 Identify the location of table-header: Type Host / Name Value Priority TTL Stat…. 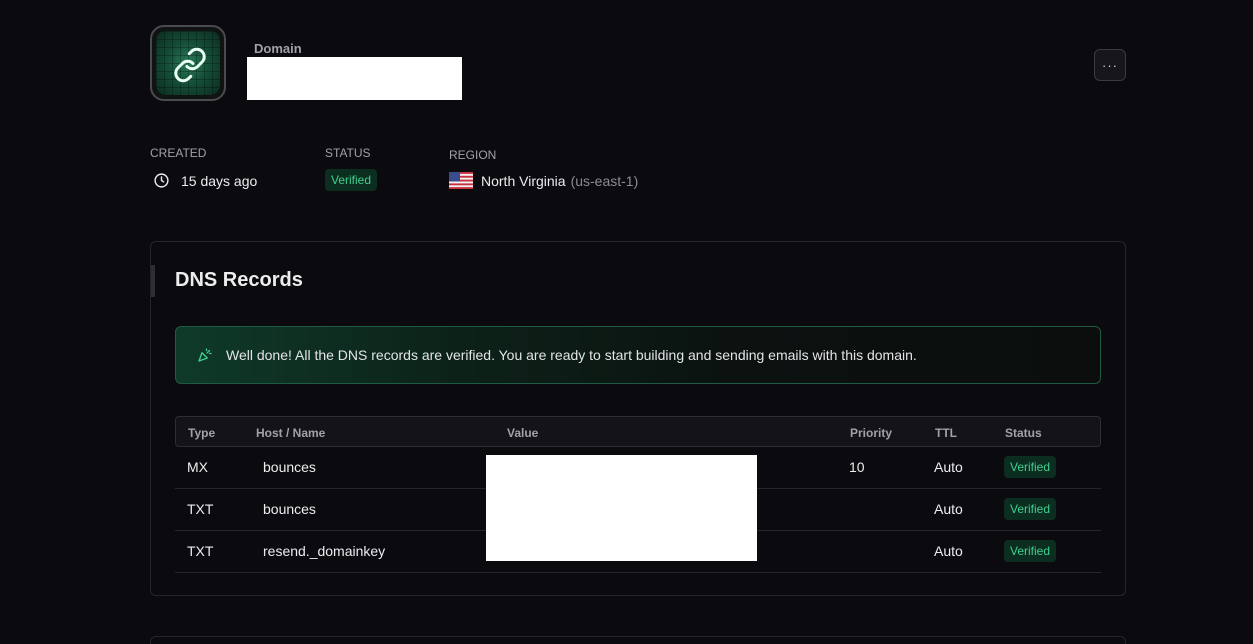
(638, 431).